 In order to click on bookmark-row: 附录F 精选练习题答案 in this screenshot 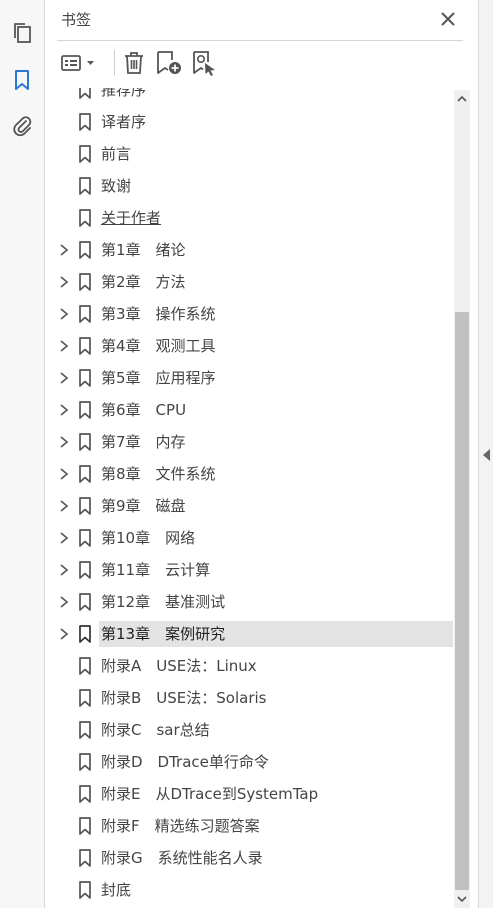, I will do `click(249, 826)`.